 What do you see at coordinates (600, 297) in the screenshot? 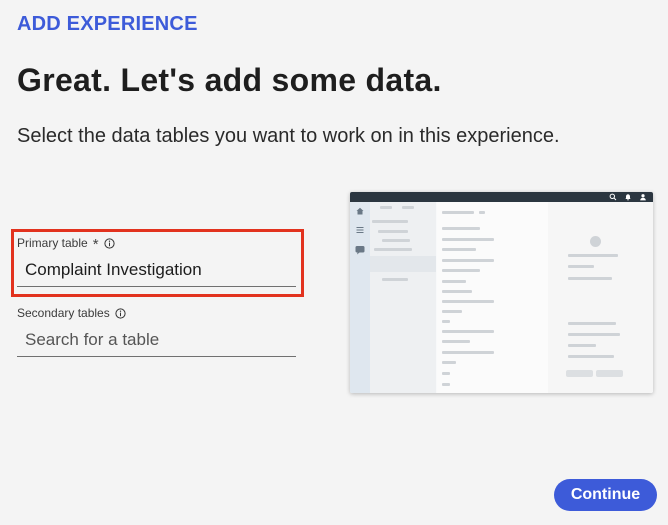
I see `preview-detail-panel` at bounding box center [600, 297].